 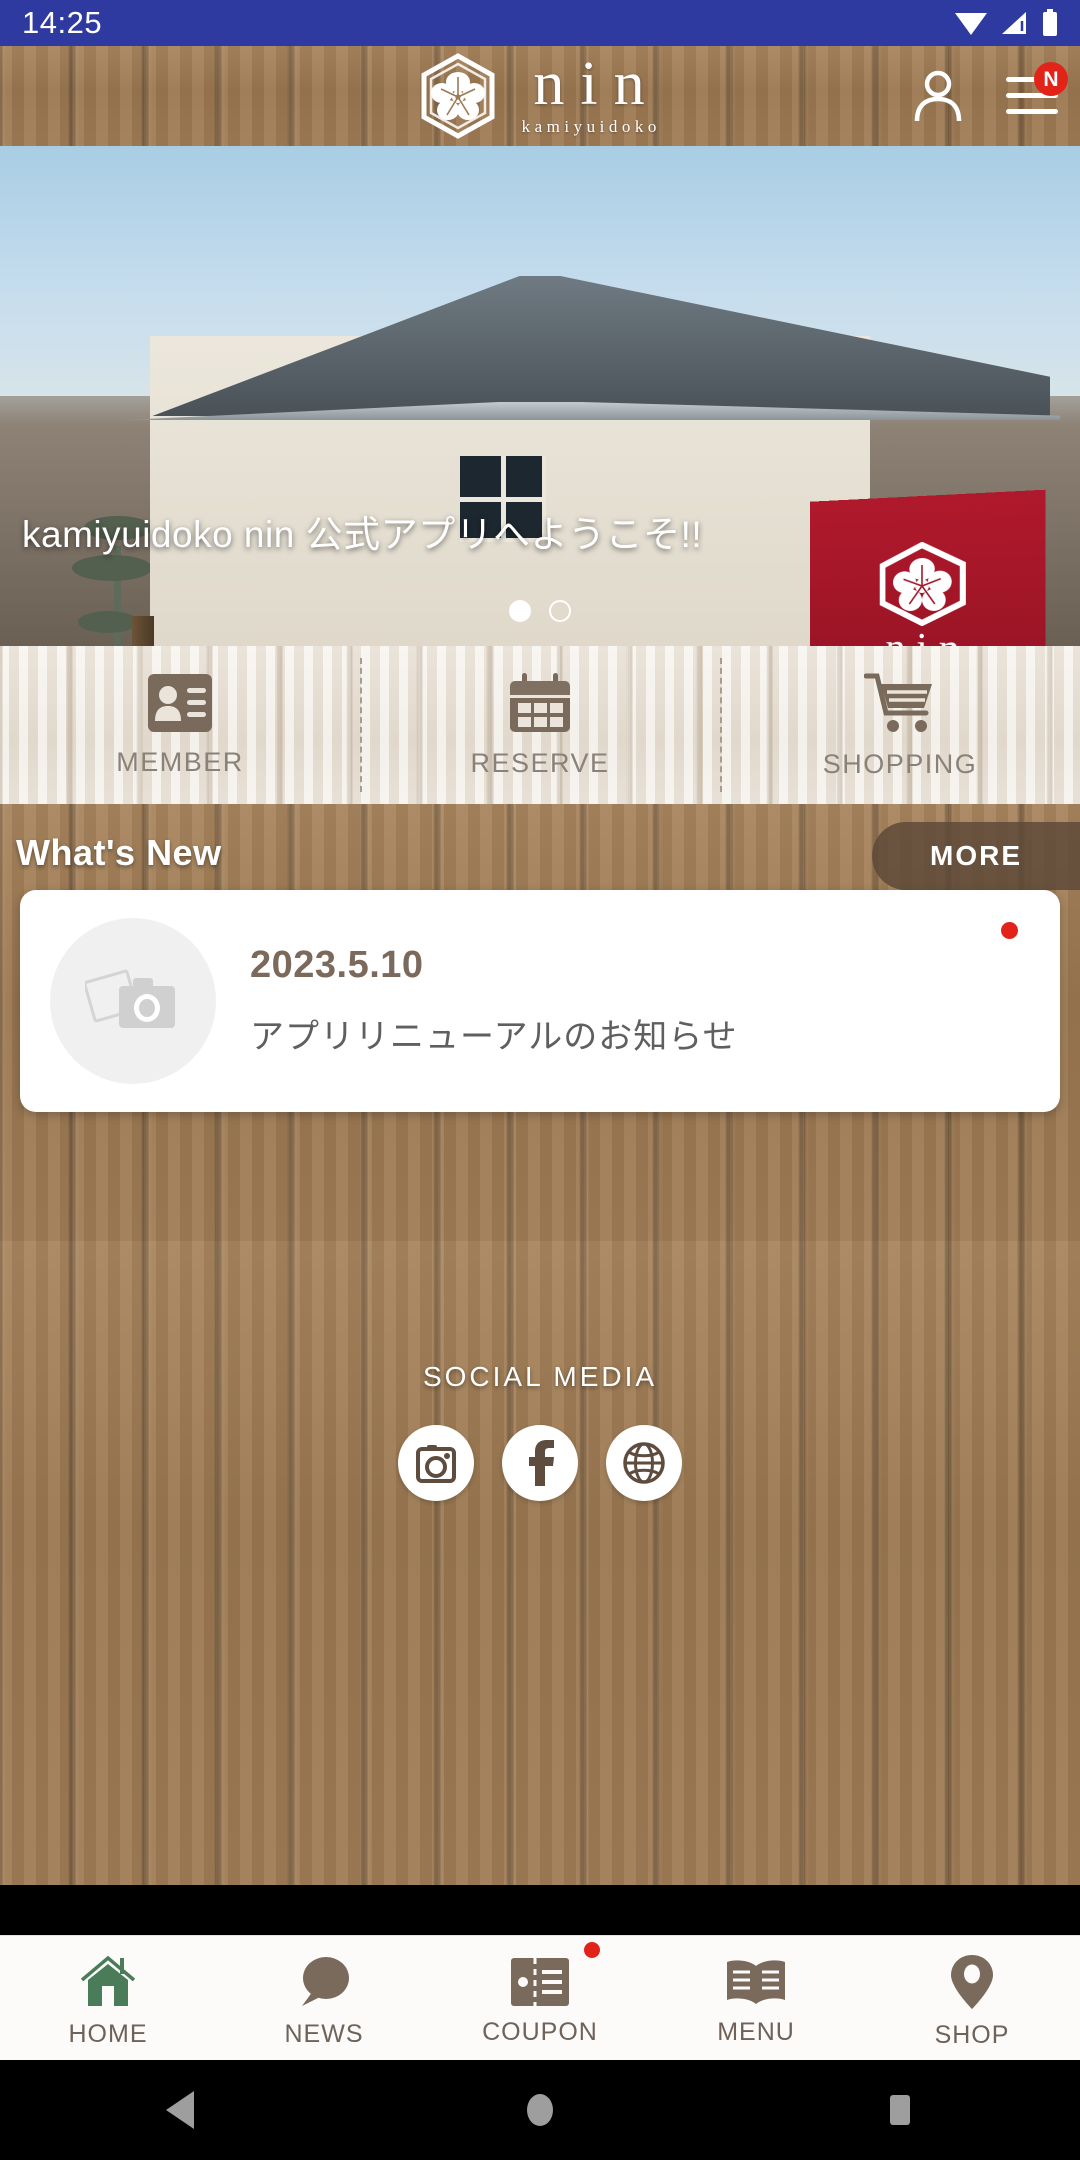 I want to click on calendar-icon, so click(x=540, y=702).